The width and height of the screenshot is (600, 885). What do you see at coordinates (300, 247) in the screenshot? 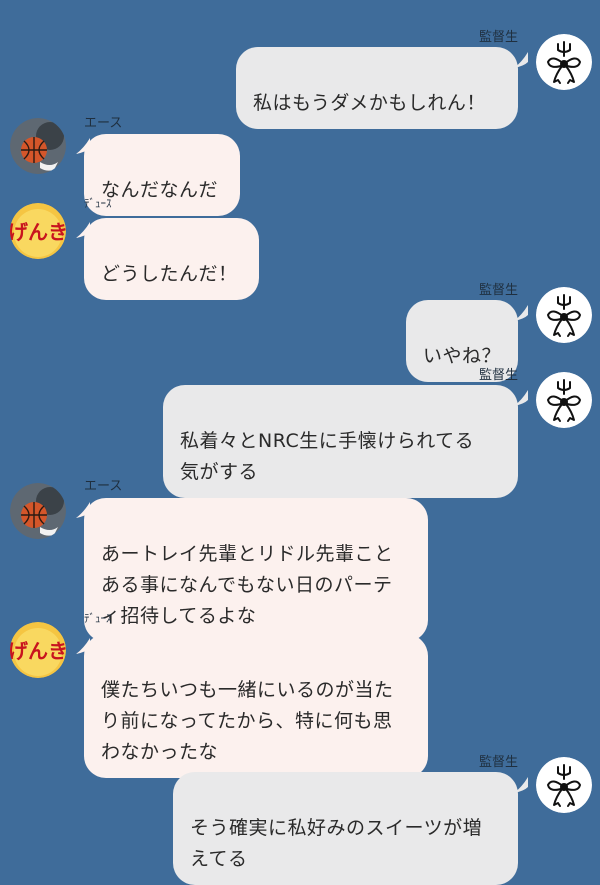
I see `message-row: ﾃﾞｭｰｽ げんき どうしたんだ！` at bounding box center [300, 247].